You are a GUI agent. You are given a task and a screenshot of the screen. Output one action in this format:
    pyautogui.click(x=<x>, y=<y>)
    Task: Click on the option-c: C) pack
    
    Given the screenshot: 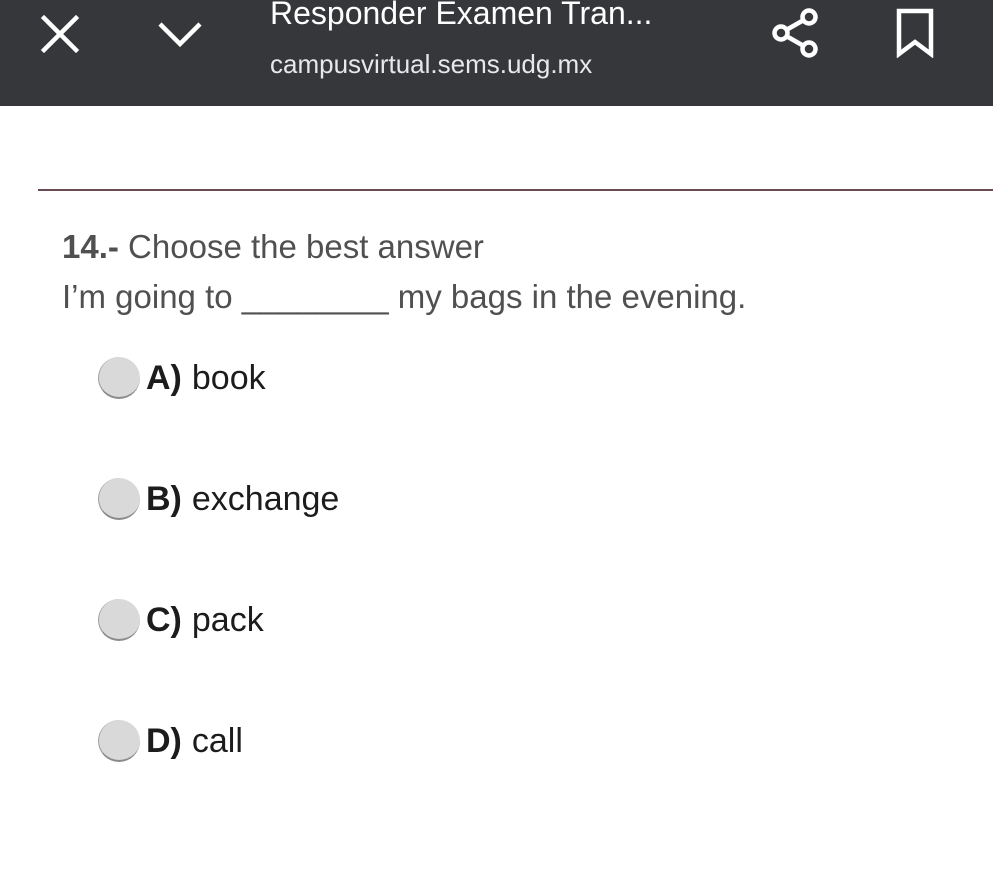 What is the action you would take?
    pyautogui.click(x=181, y=620)
    